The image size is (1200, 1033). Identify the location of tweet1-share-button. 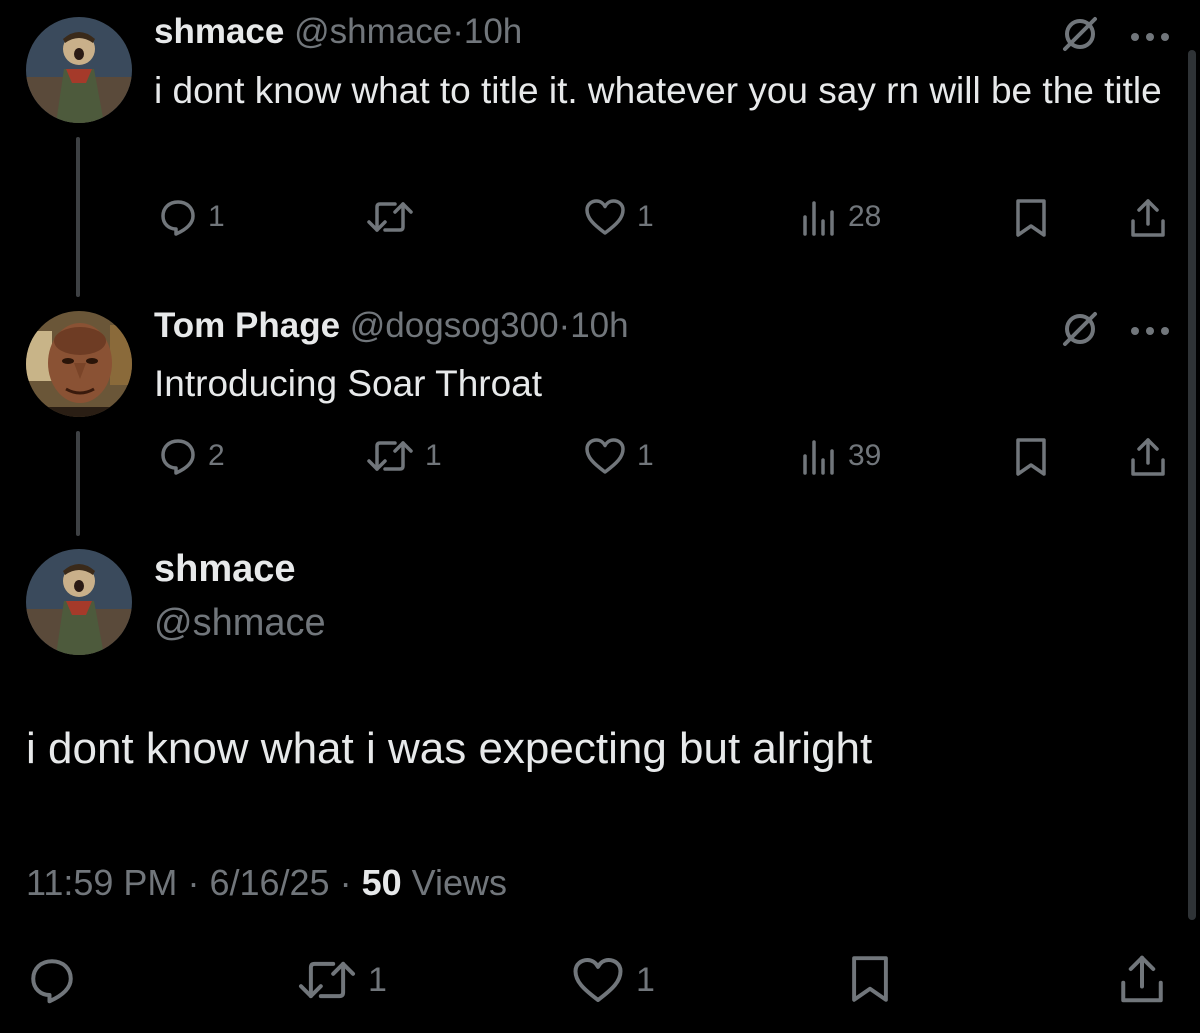
(1148, 218).